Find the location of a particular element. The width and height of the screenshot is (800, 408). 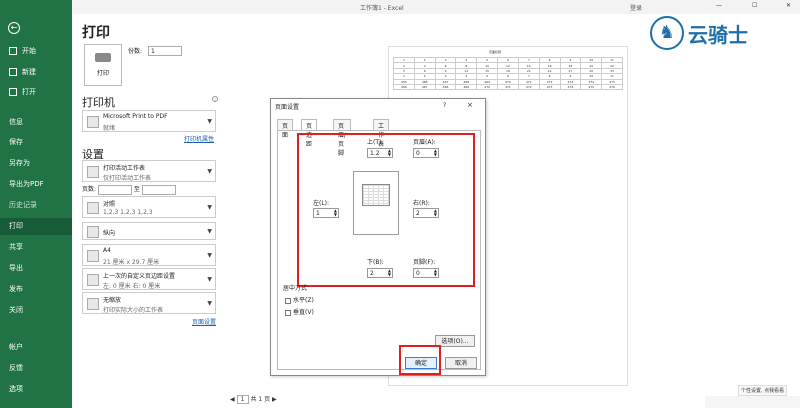

sidebar-item-history: 历史记录 is located at coordinates (36, 205).